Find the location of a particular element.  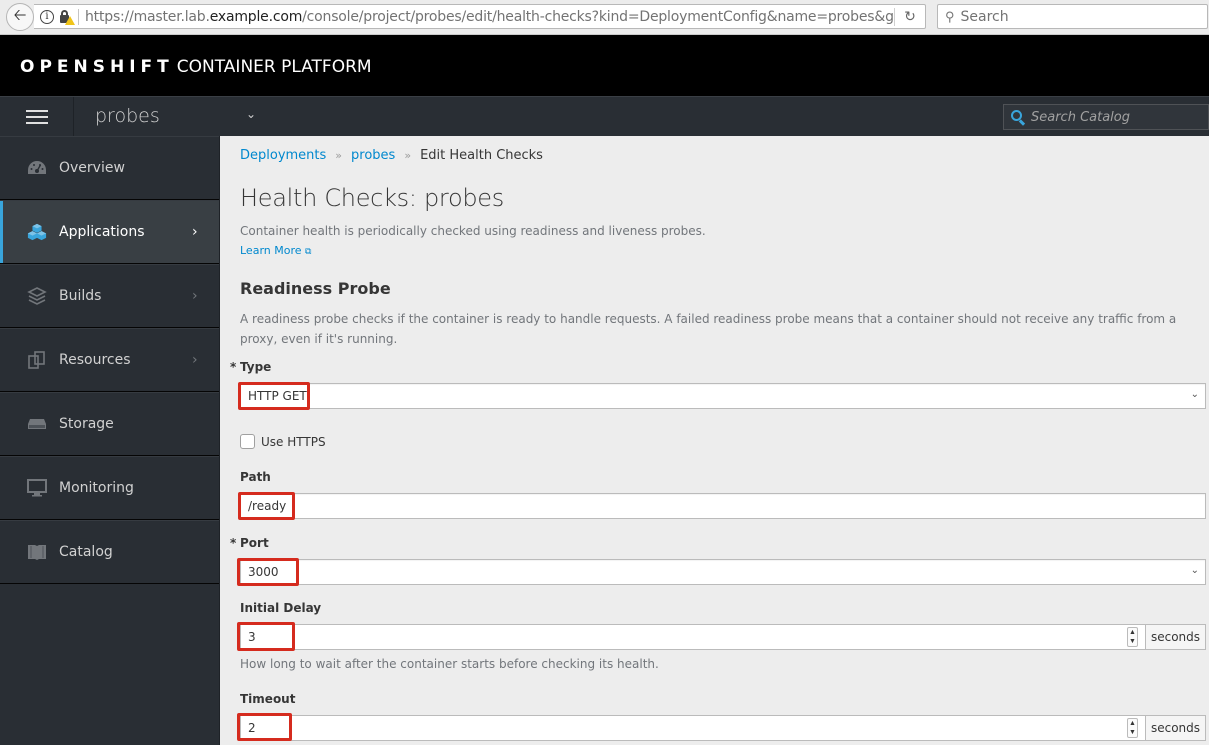

project-selector: probes is located at coordinates (127, 116).